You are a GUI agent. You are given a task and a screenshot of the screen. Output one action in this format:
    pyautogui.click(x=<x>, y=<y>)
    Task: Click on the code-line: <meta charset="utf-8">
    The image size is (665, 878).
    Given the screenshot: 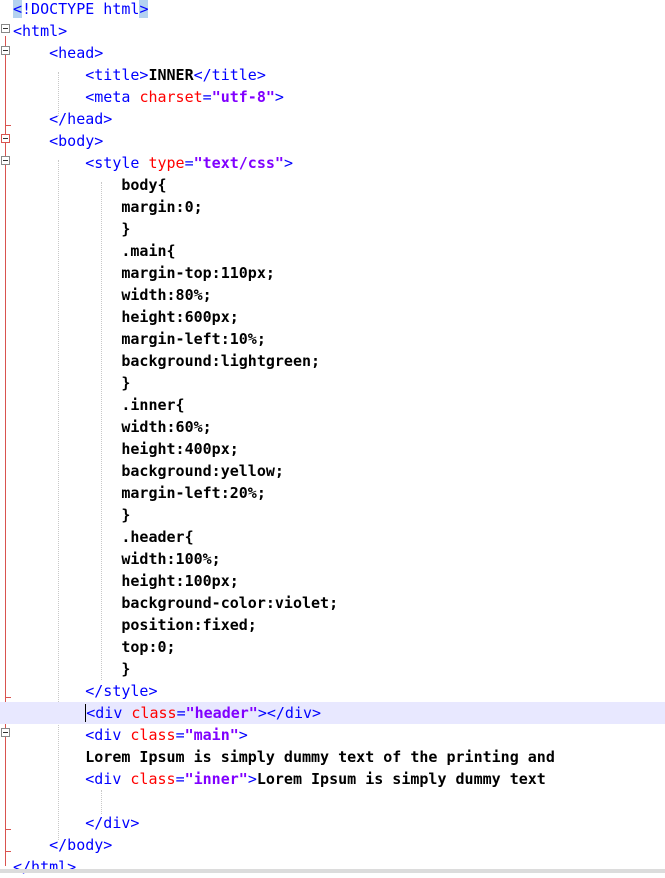 What is the action you would take?
    pyautogui.click(x=332, y=97)
    